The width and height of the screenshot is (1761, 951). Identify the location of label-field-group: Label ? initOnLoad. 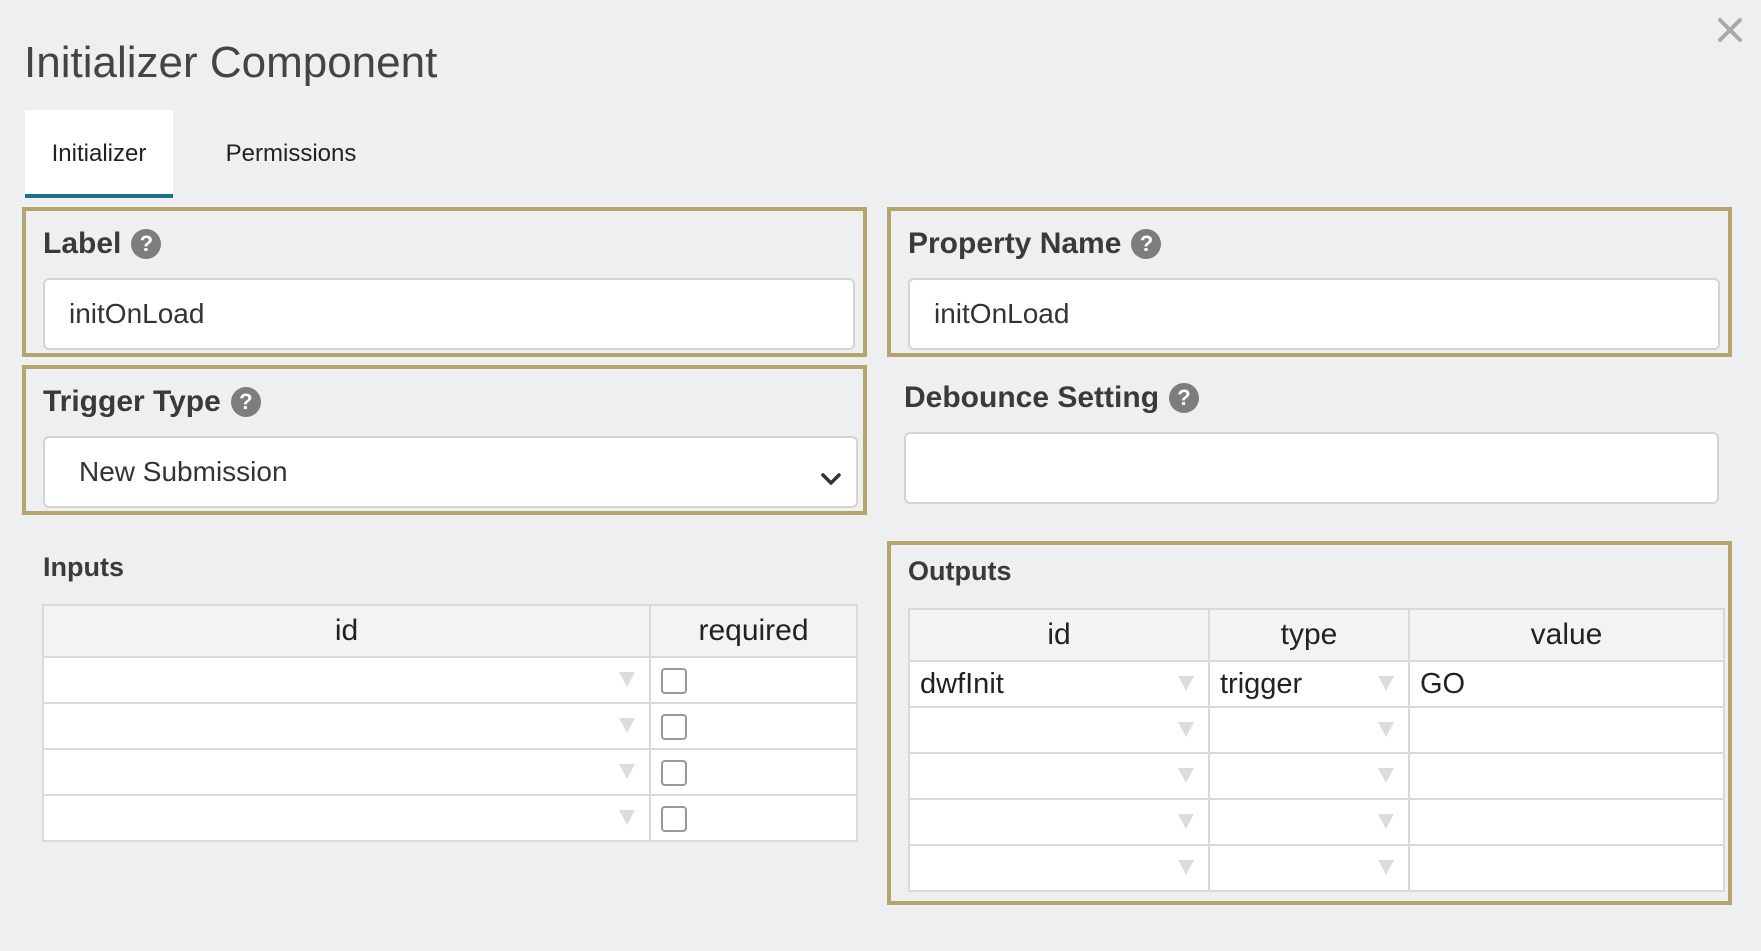
(444, 282).